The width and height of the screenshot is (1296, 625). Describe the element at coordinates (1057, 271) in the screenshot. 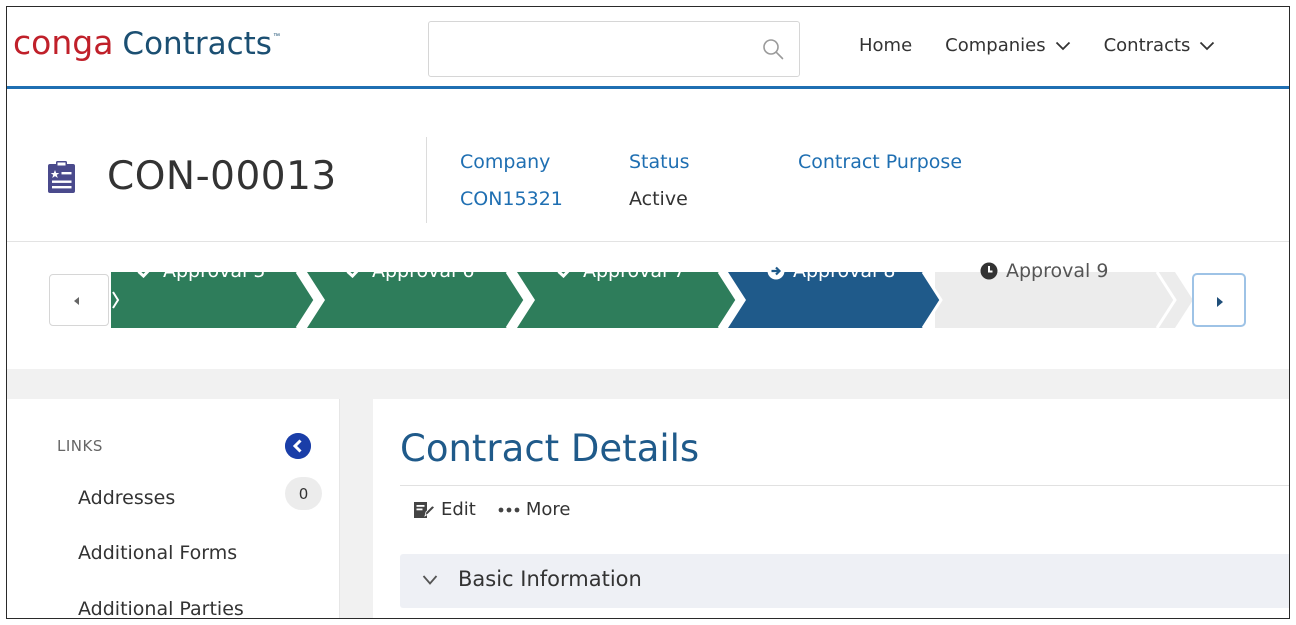

I see `step-label: Approval 9` at that location.